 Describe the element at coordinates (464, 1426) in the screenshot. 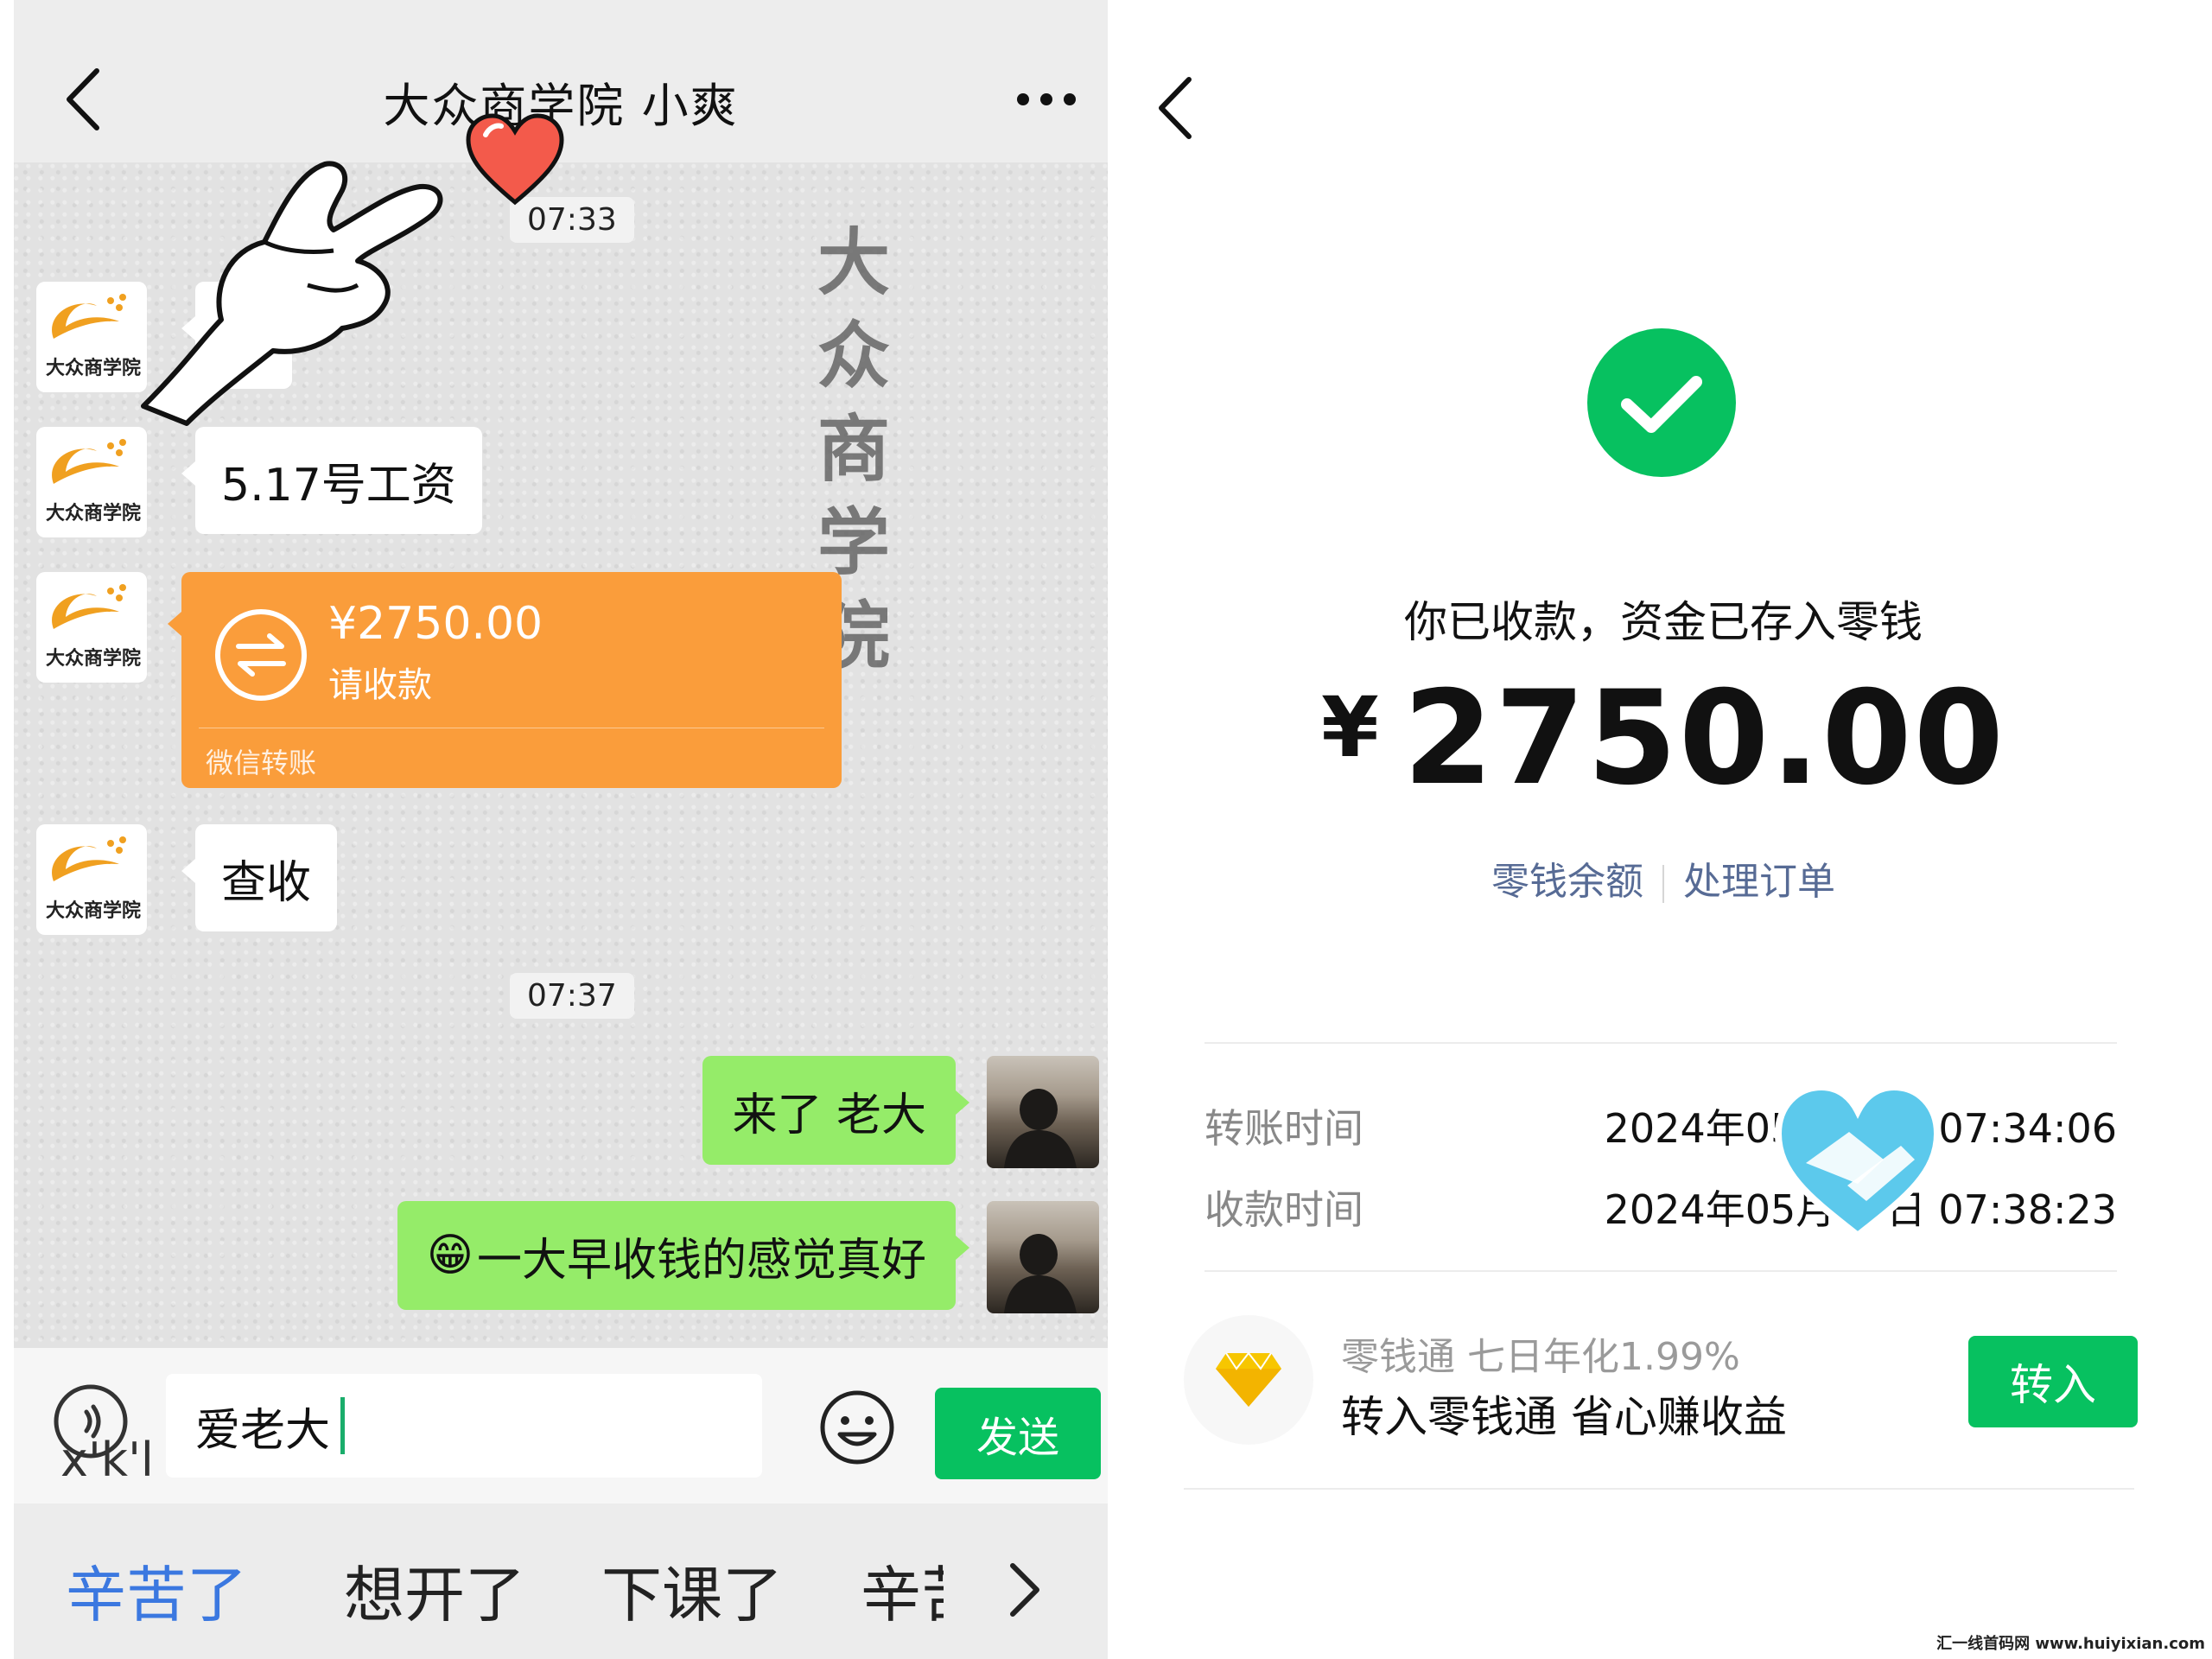

I see `message-input: 爱老大` at that location.